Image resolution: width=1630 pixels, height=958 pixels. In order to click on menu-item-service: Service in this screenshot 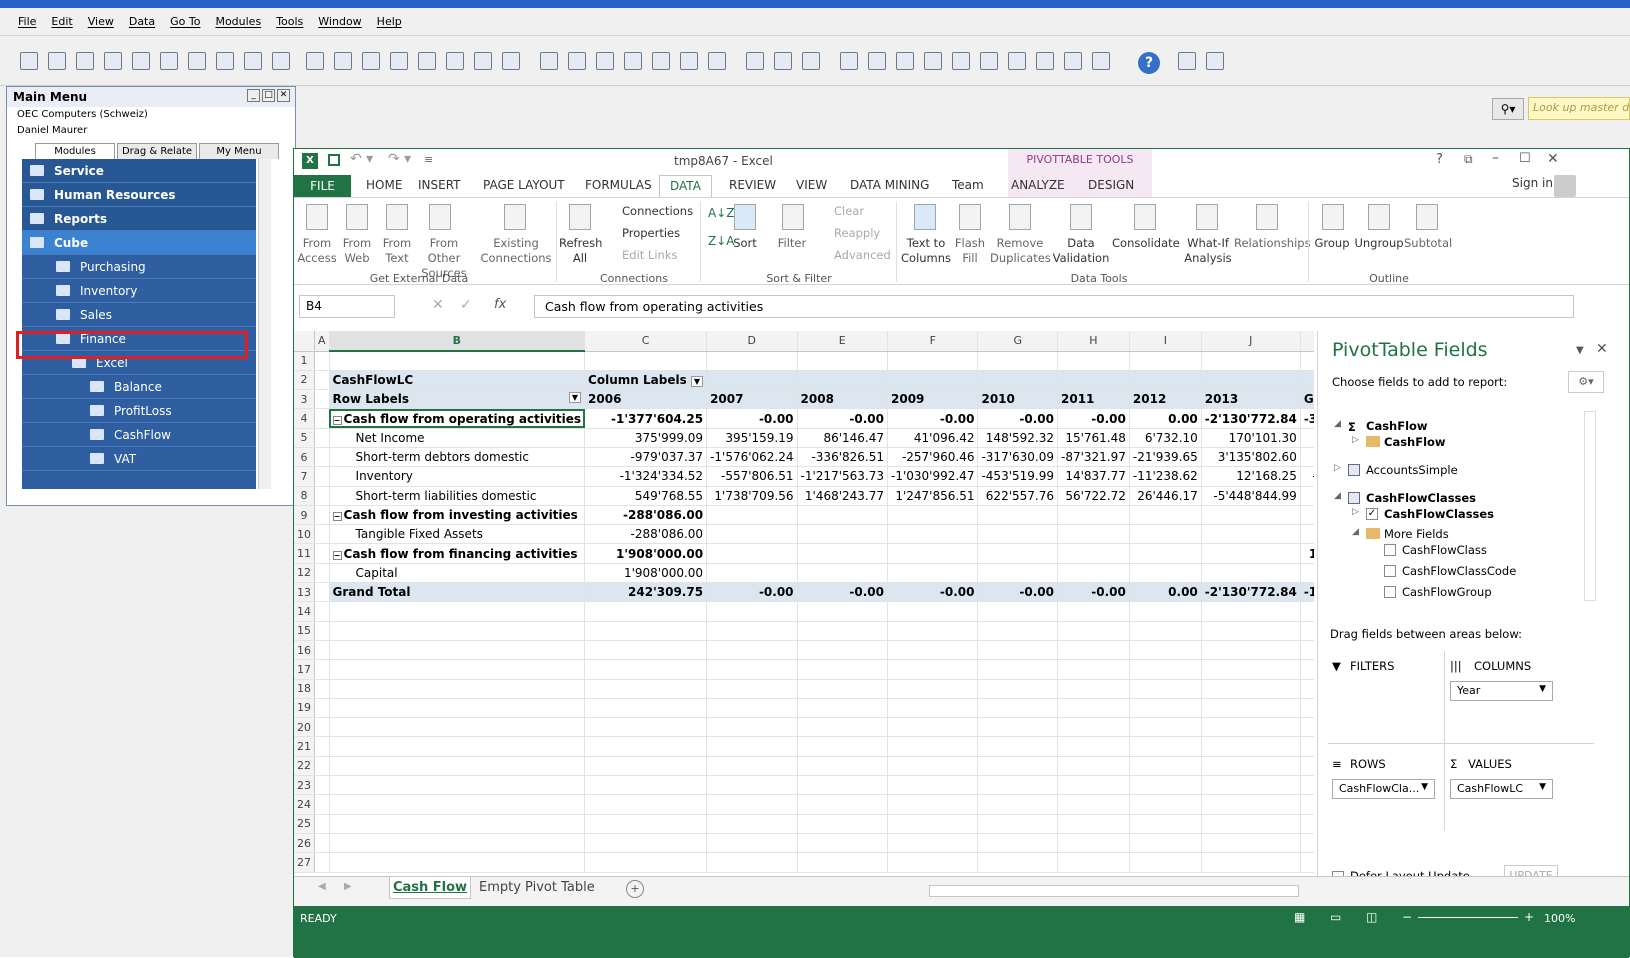, I will do `click(139, 171)`.